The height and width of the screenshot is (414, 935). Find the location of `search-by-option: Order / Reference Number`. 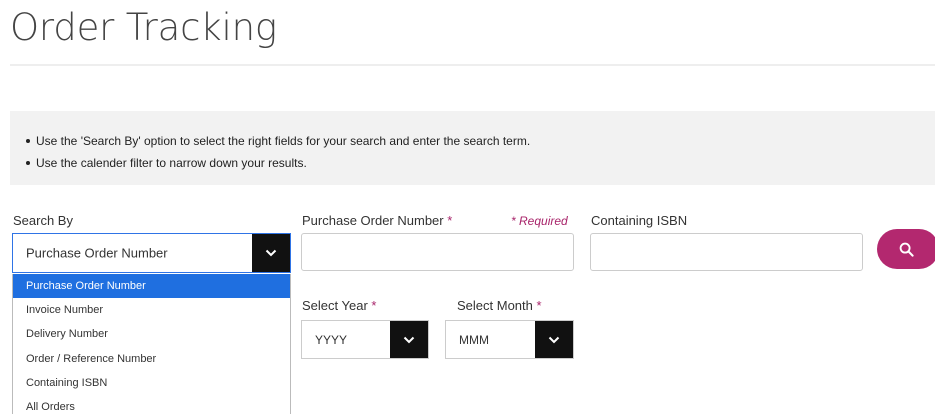

search-by-option: Order / Reference Number is located at coordinates (151, 359).